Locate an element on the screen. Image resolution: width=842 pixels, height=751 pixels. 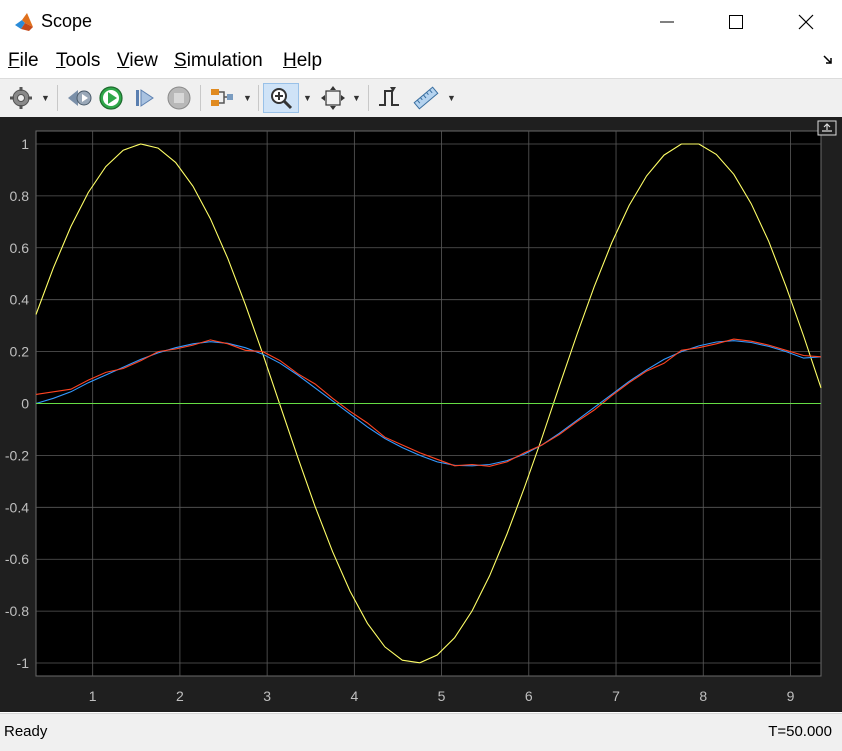
menu-tools: Tools is located at coordinates (78, 61).